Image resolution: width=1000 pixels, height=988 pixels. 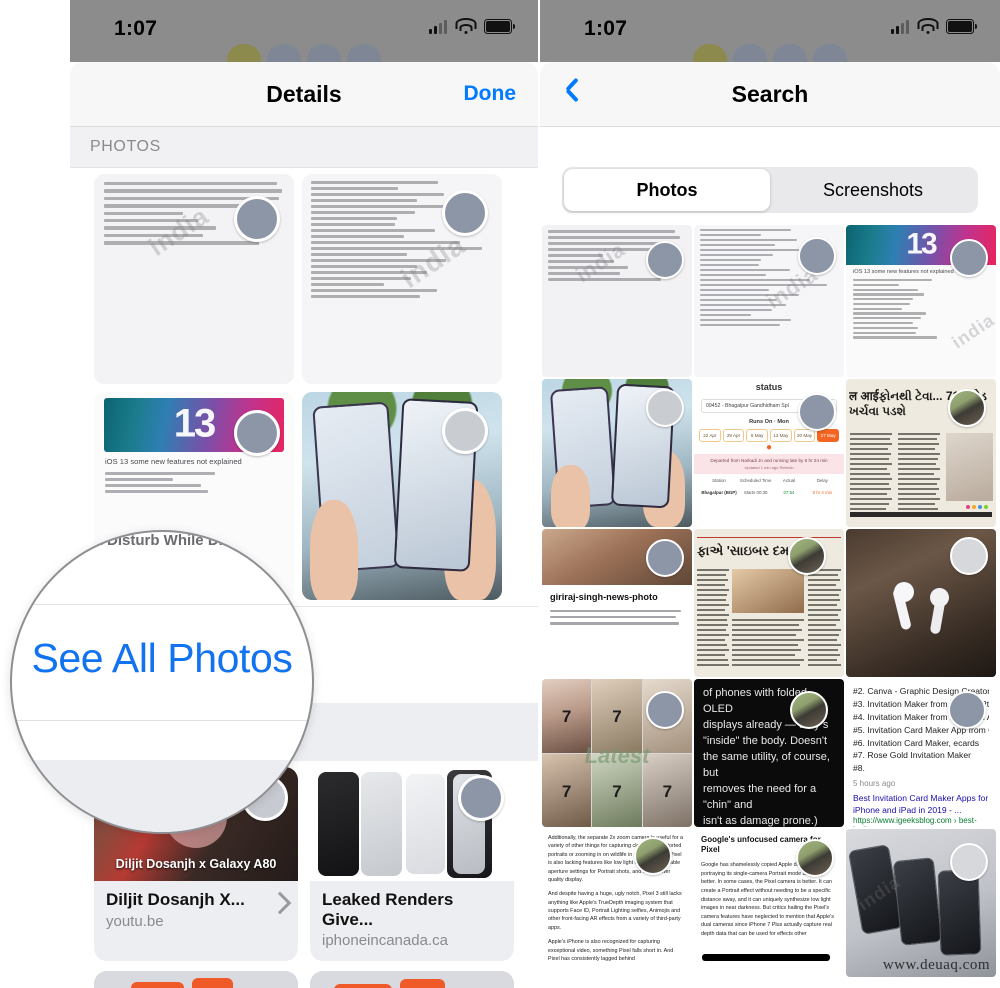 What do you see at coordinates (789, 480) in the screenshot?
I see `col-actual: Actual` at bounding box center [789, 480].